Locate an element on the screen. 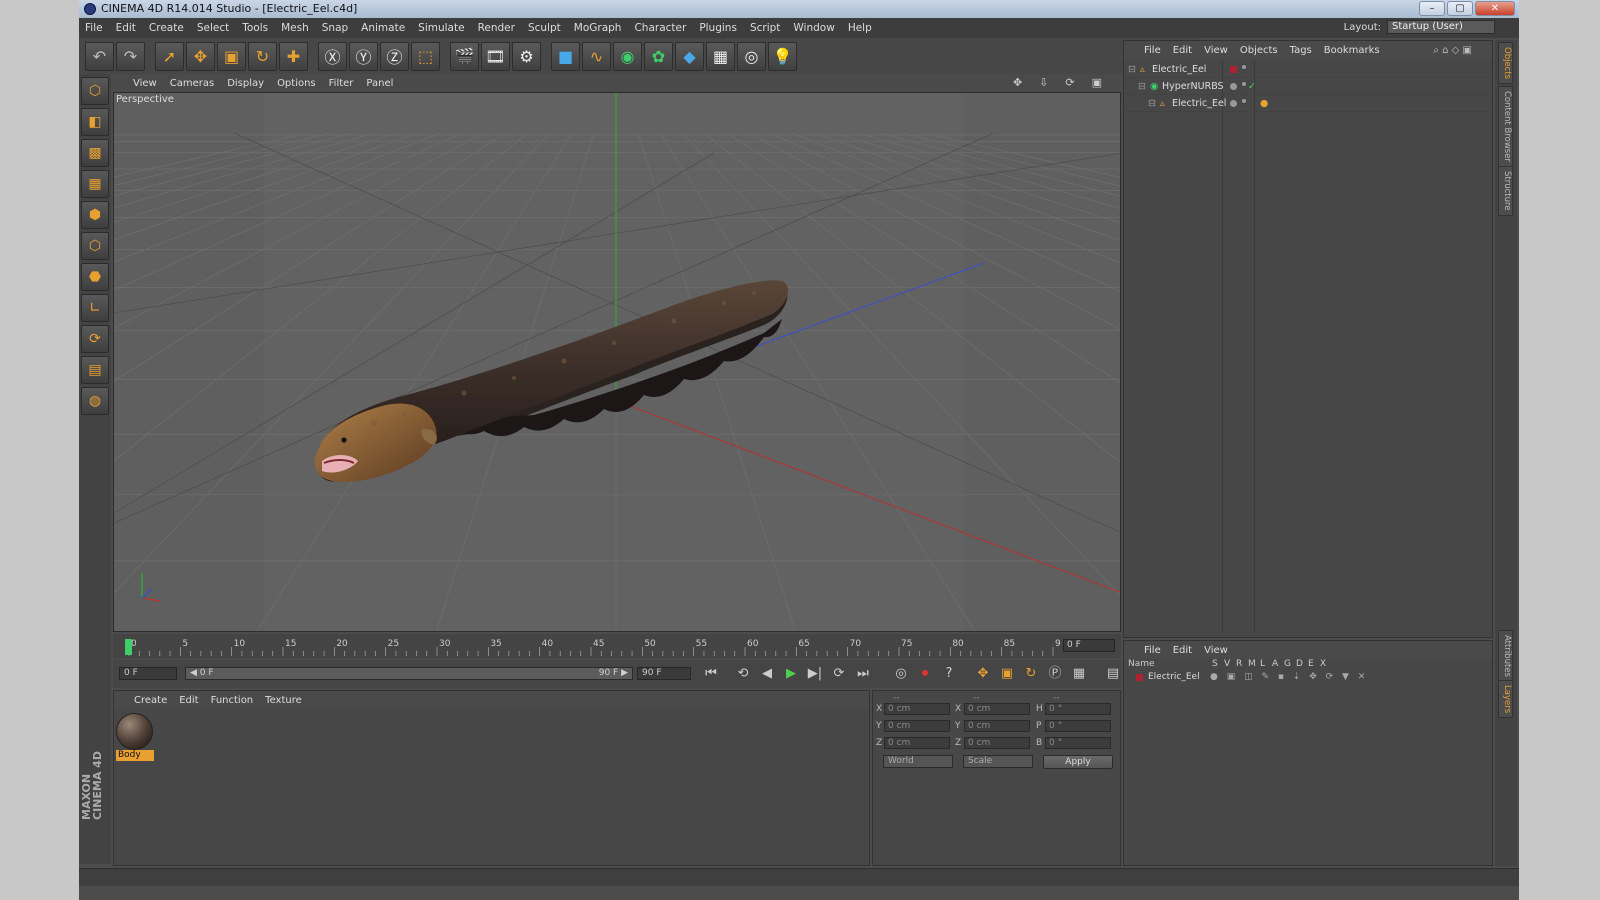 Image resolution: width=1600 pixels, height=900 pixels. go-to-end-button: ⏭ is located at coordinates (863, 674).